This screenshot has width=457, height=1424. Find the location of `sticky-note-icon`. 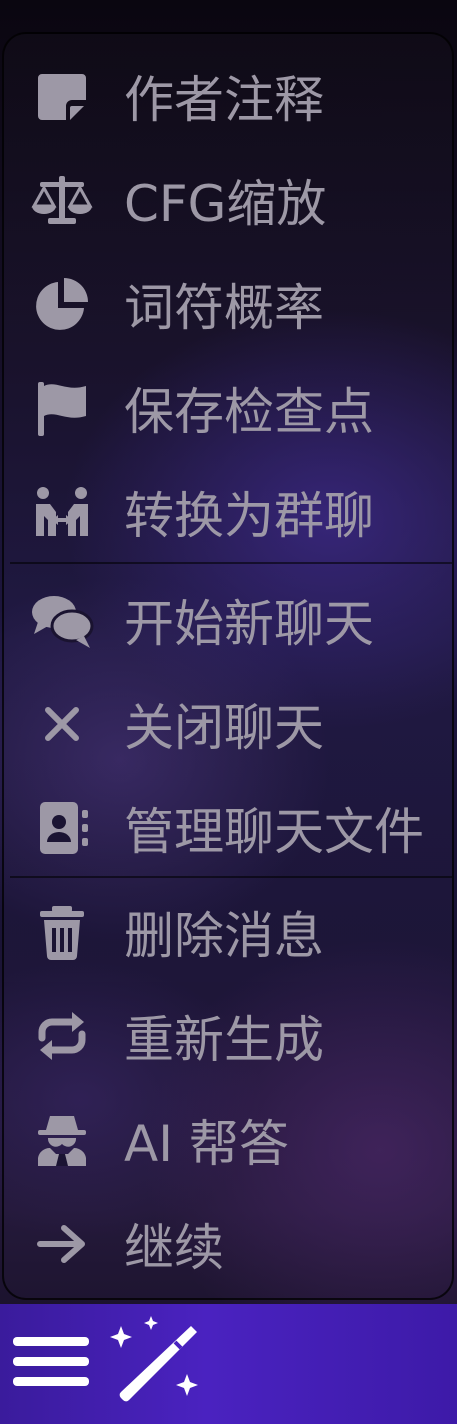

sticky-note-icon is located at coordinates (62, 96).